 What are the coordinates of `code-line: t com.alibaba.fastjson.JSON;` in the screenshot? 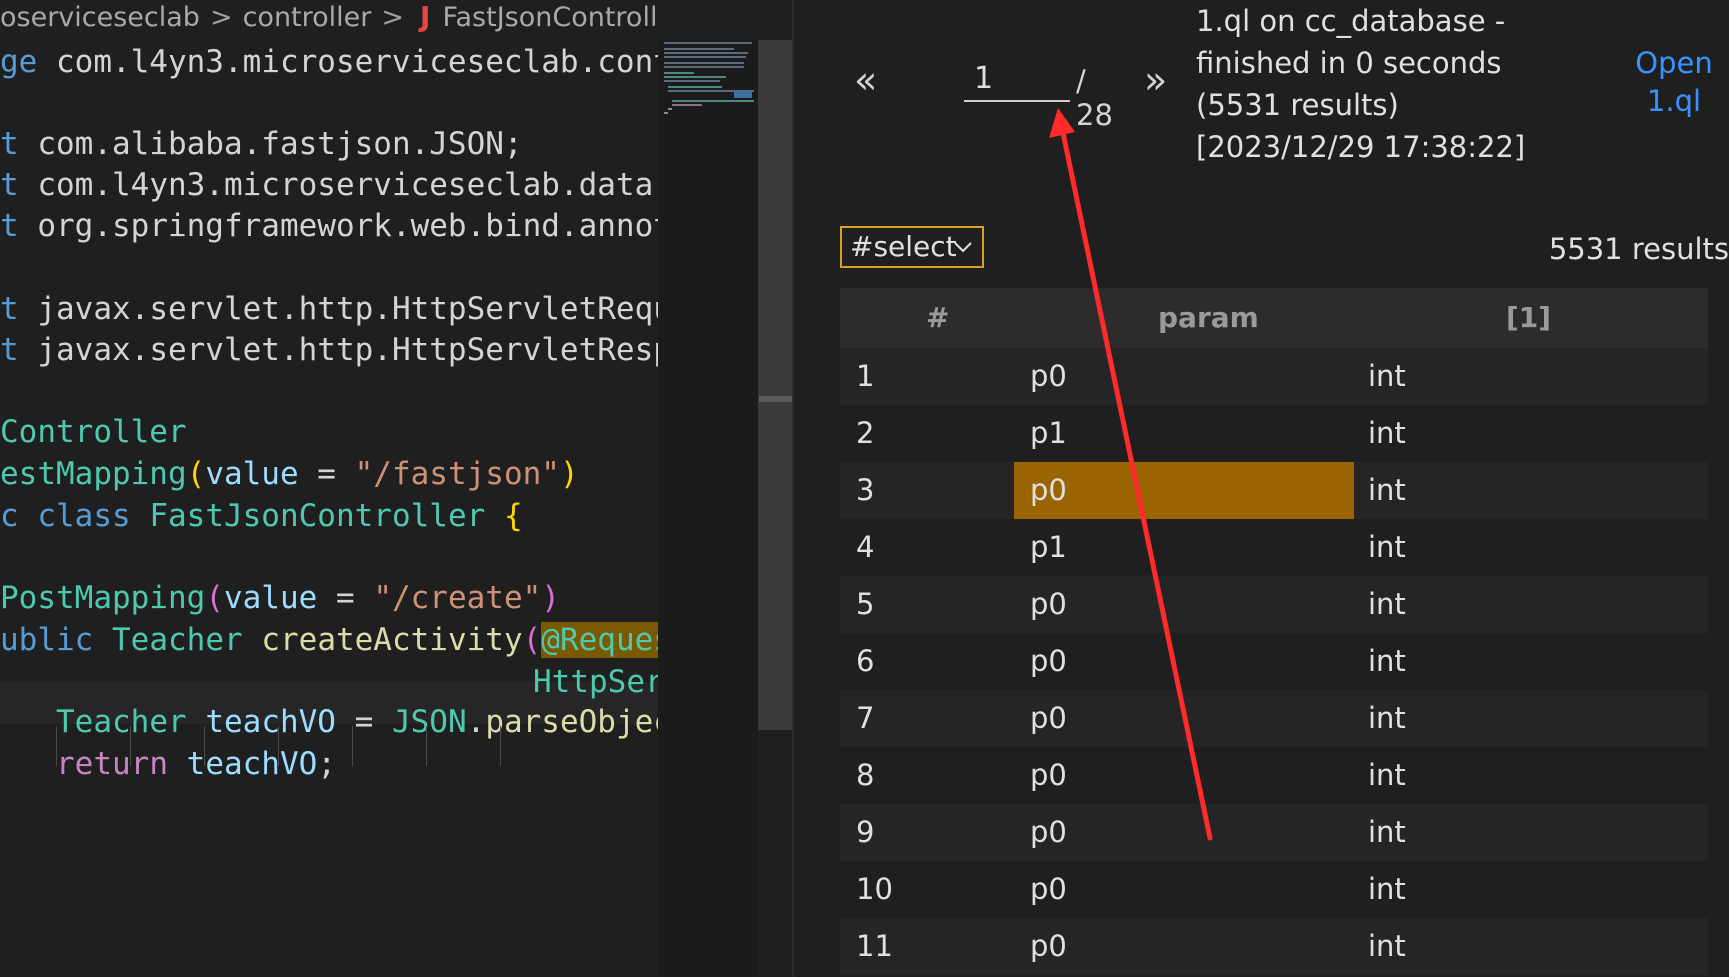 It's located at (261, 144).